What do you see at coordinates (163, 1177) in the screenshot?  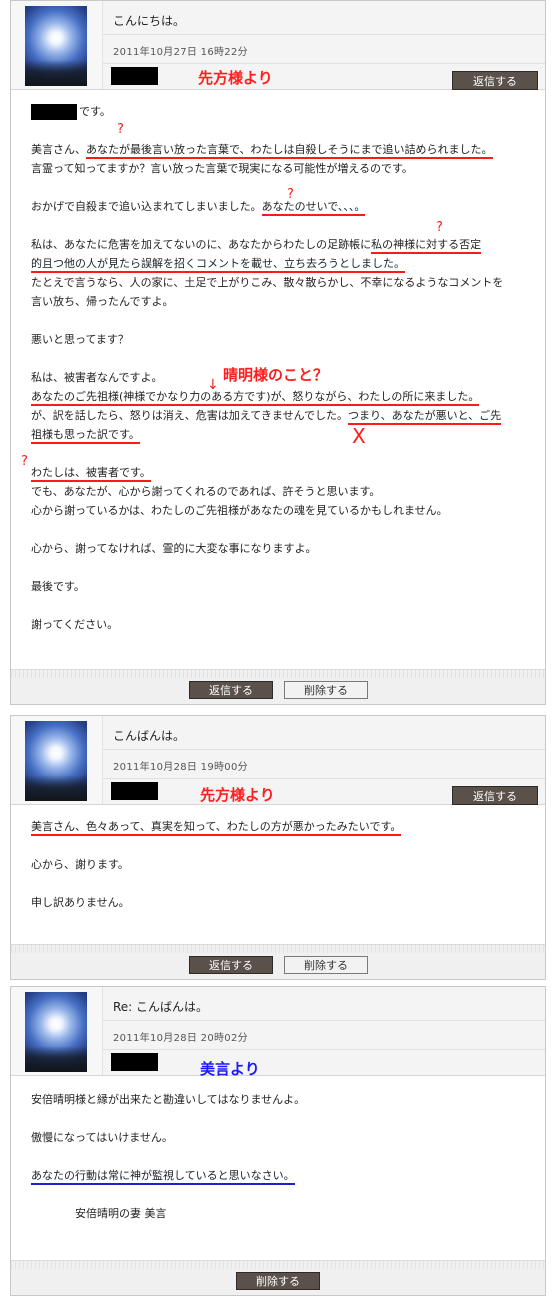 I see `underlined-text: あなたの行動は常に神が監視していると思いなさい。` at bounding box center [163, 1177].